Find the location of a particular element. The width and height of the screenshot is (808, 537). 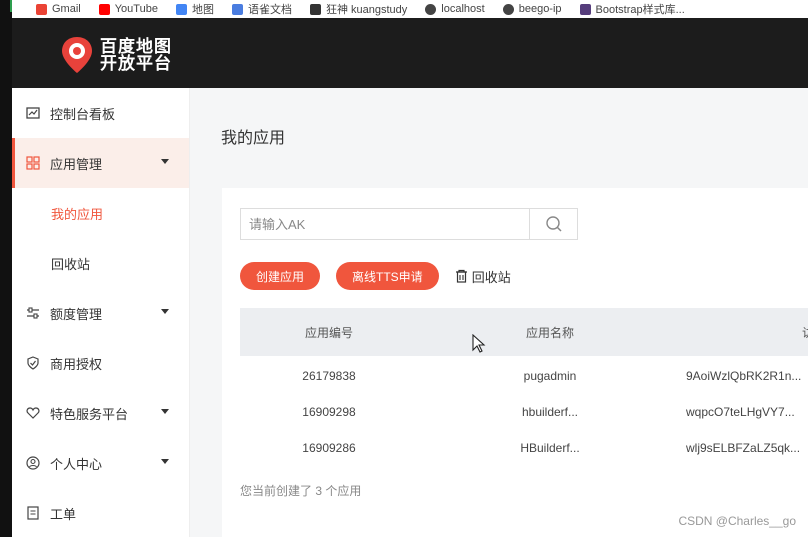

app-id-cell: 26179838 is located at coordinates (329, 376).